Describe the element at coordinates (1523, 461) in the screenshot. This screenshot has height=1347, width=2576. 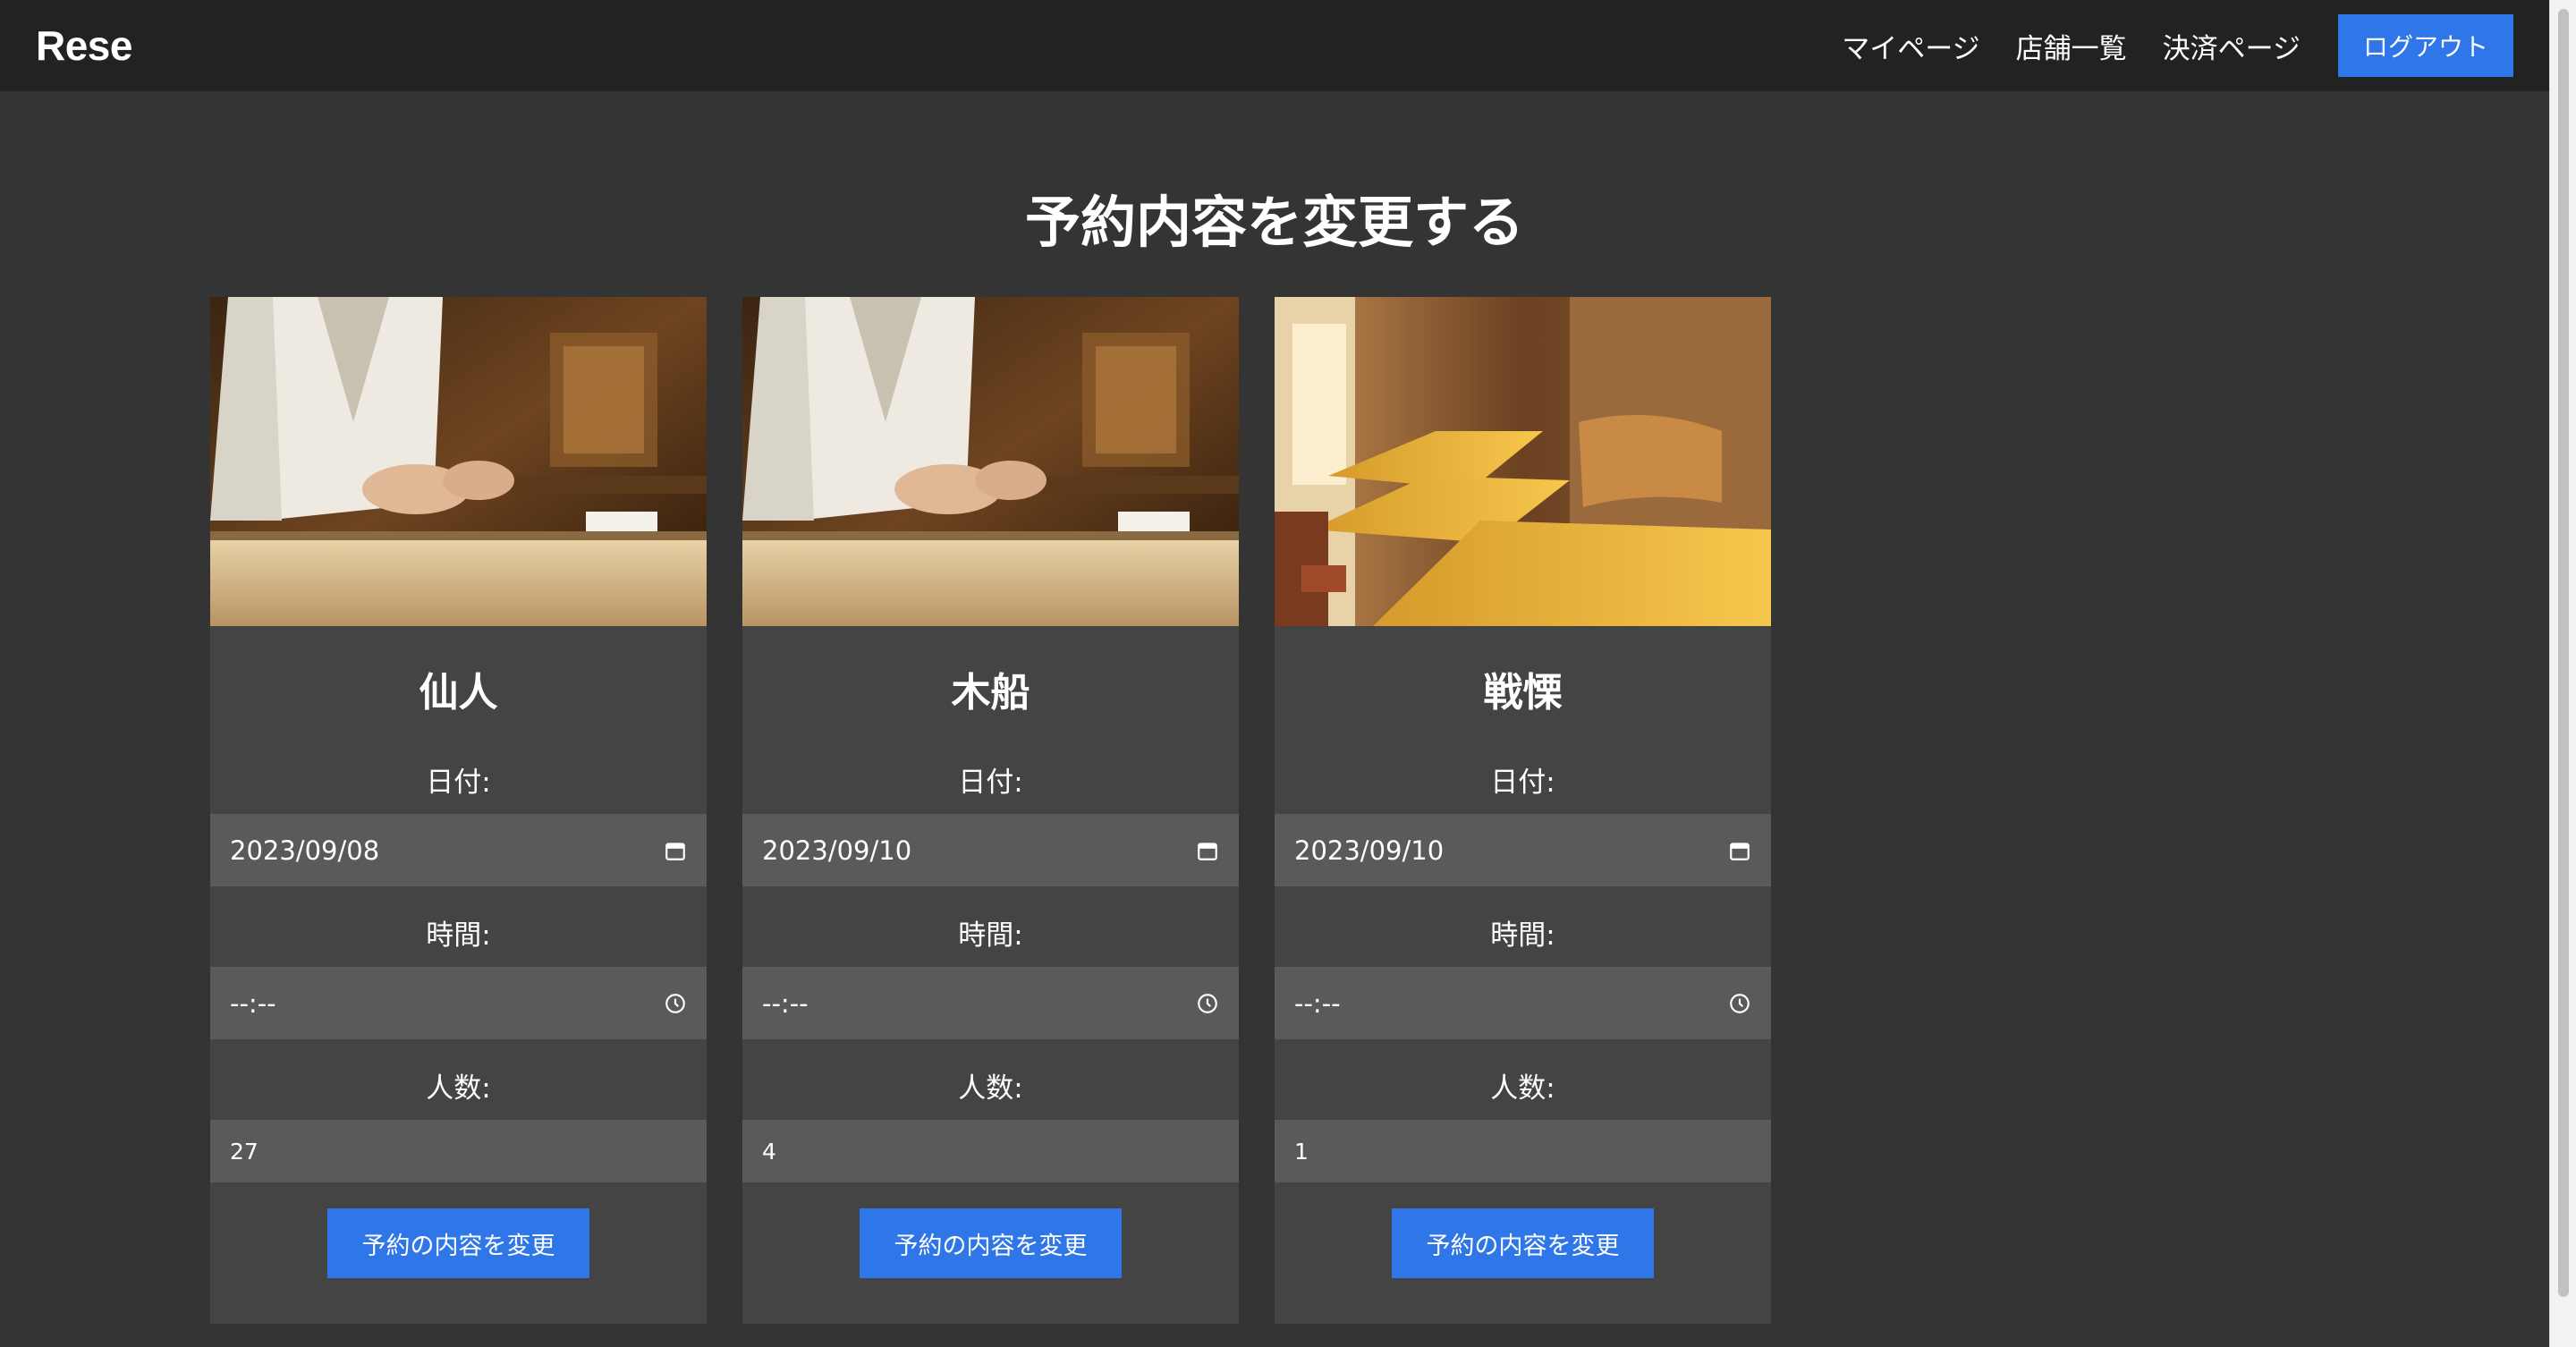
I see `izakaya-interior-photo` at that location.